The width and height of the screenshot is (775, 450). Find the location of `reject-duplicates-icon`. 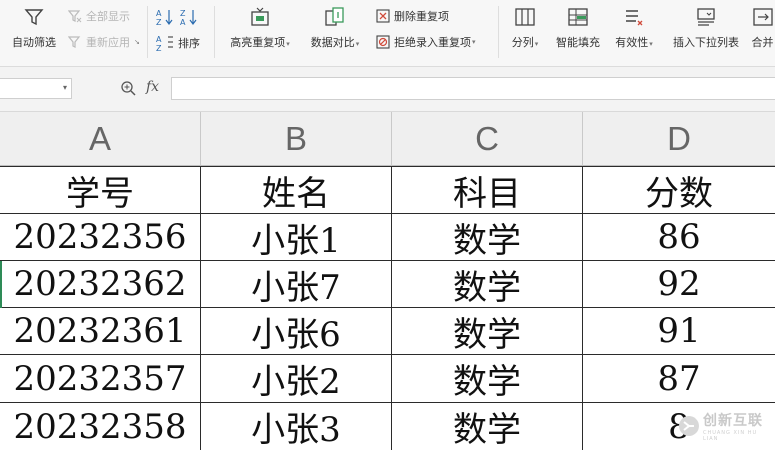

reject-duplicates-icon is located at coordinates (383, 42).